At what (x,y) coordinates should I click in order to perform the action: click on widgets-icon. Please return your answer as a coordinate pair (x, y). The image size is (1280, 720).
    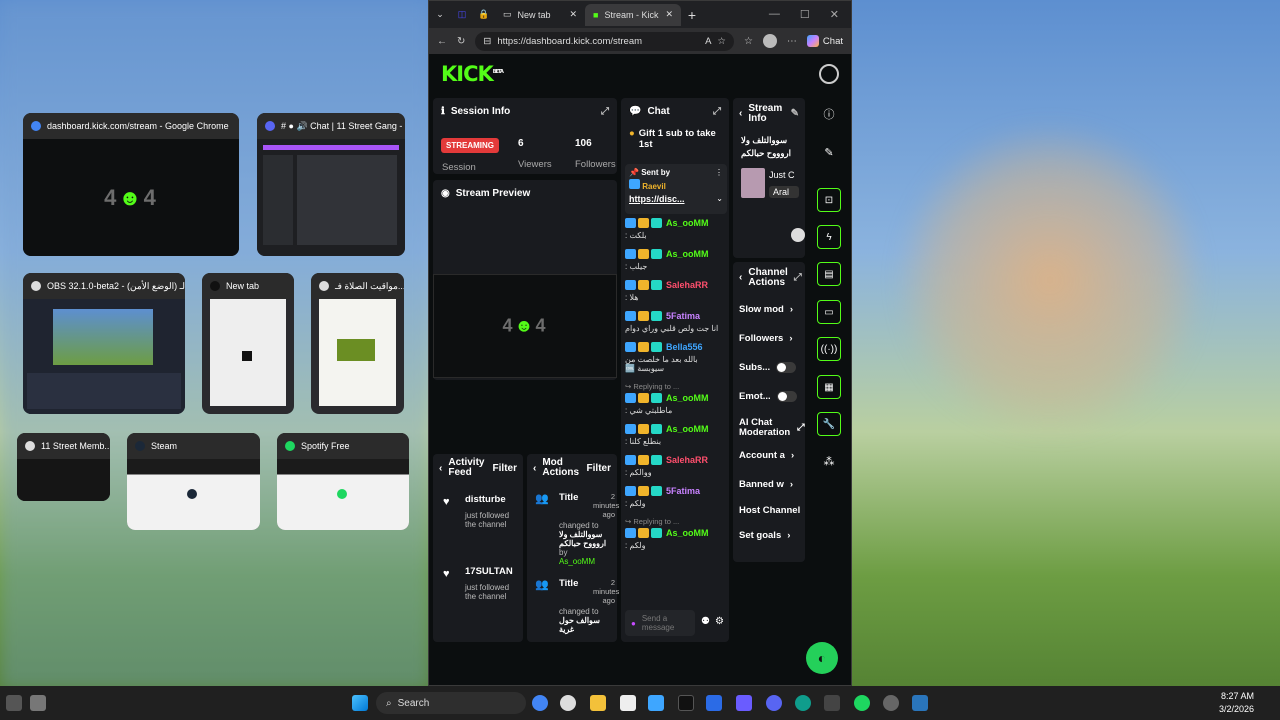
    Looking at the image, I should click on (14, 703).